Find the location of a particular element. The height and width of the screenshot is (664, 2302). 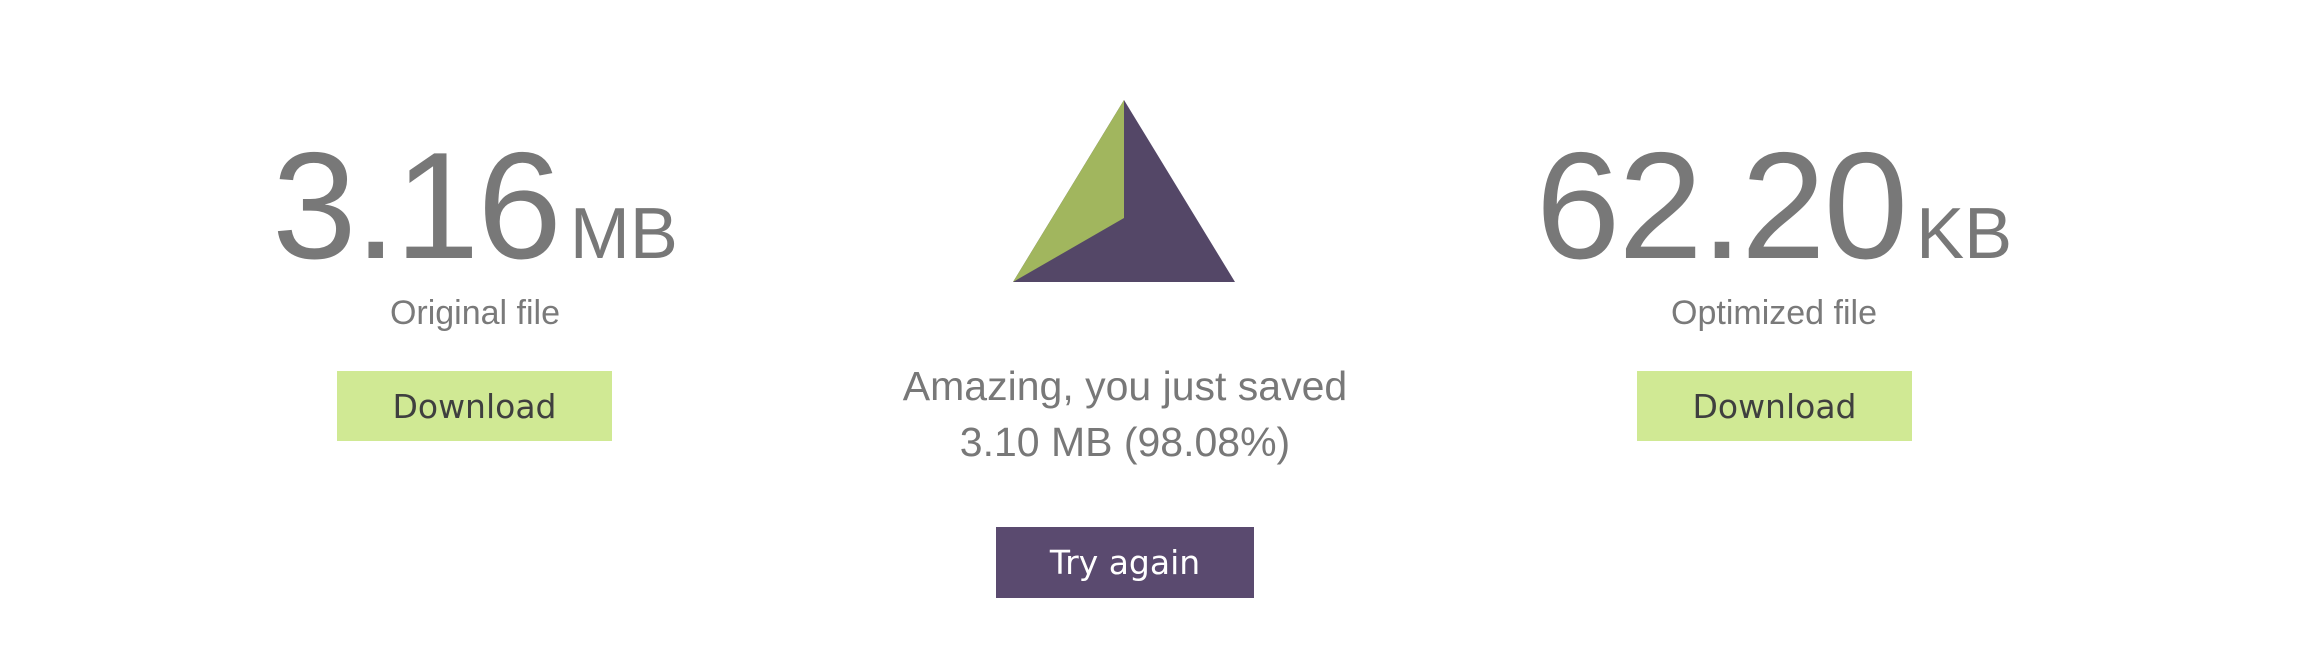

optimized-file-caption: Optimized file is located at coordinates (1774, 313).